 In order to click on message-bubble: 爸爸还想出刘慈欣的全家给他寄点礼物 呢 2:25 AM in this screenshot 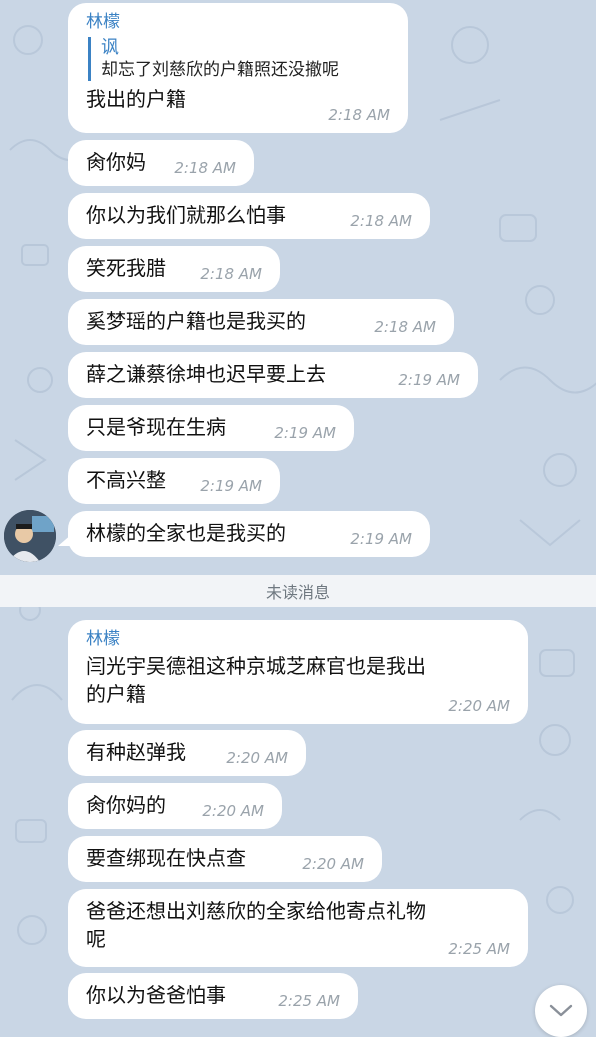, I will do `click(298, 928)`.